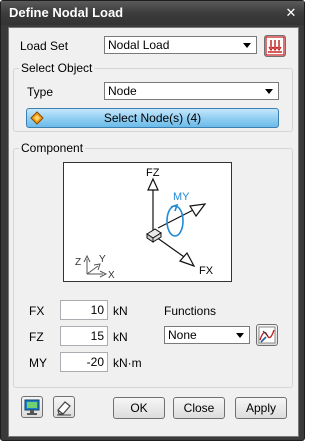 The width and height of the screenshot is (320, 441). I want to click on functions-label: Functions, so click(190, 311).